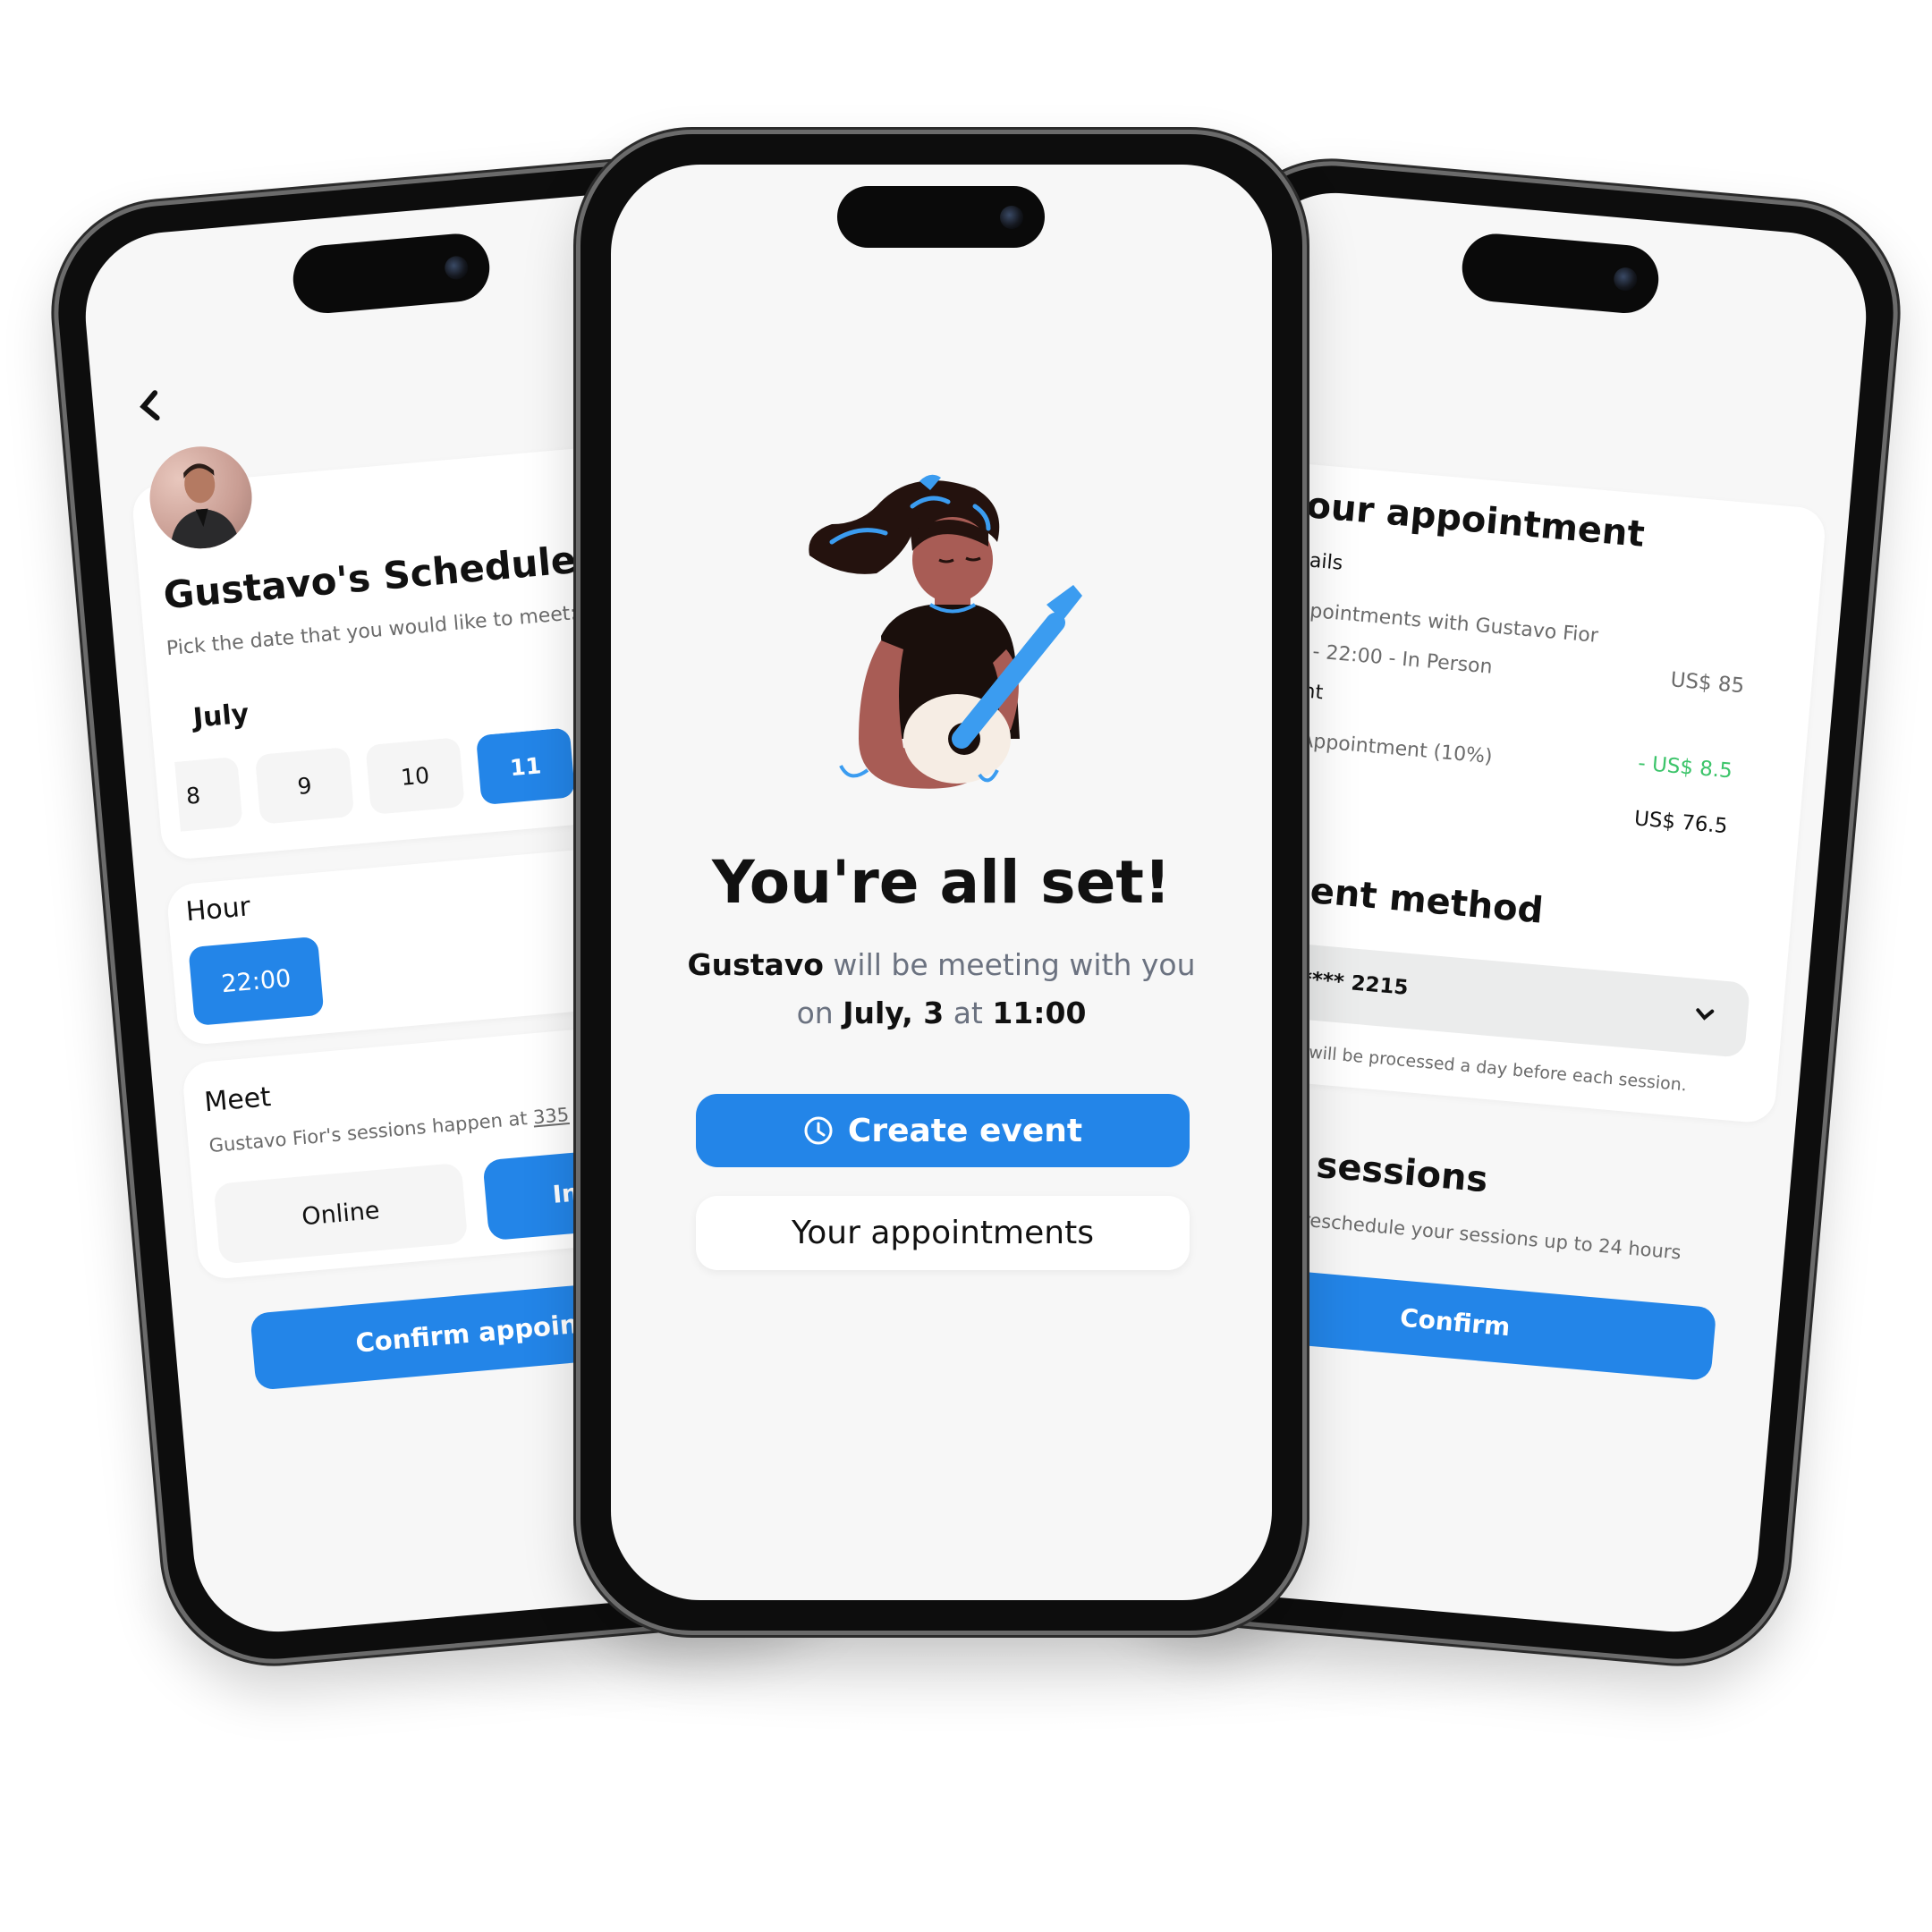  I want to click on meeting-time: 11:00, so click(1039, 1013).